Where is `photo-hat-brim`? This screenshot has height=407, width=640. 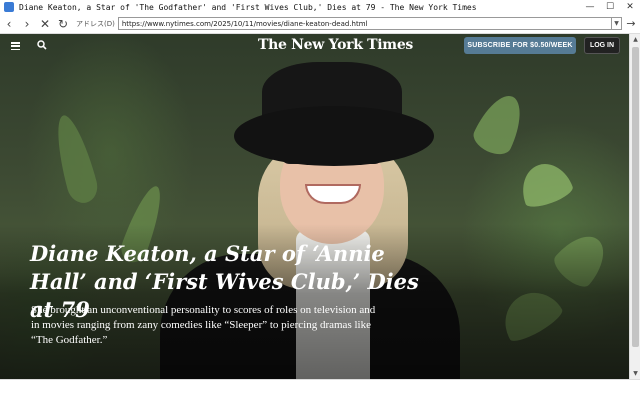 photo-hat-brim is located at coordinates (334, 136).